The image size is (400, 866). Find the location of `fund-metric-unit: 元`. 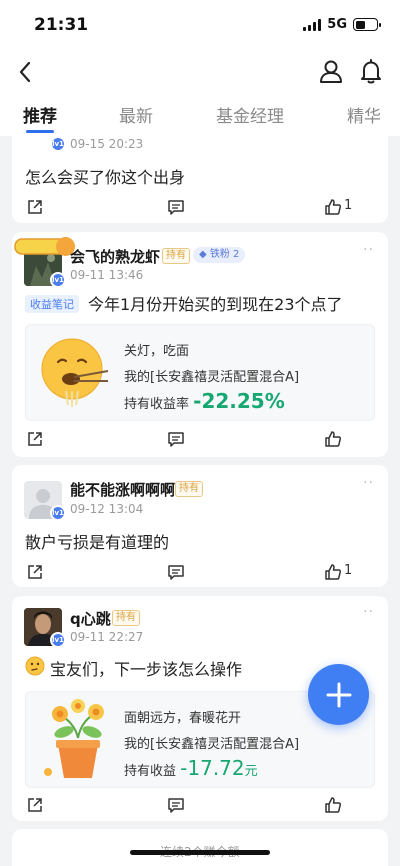

fund-metric-unit: 元 is located at coordinates (251, 771).